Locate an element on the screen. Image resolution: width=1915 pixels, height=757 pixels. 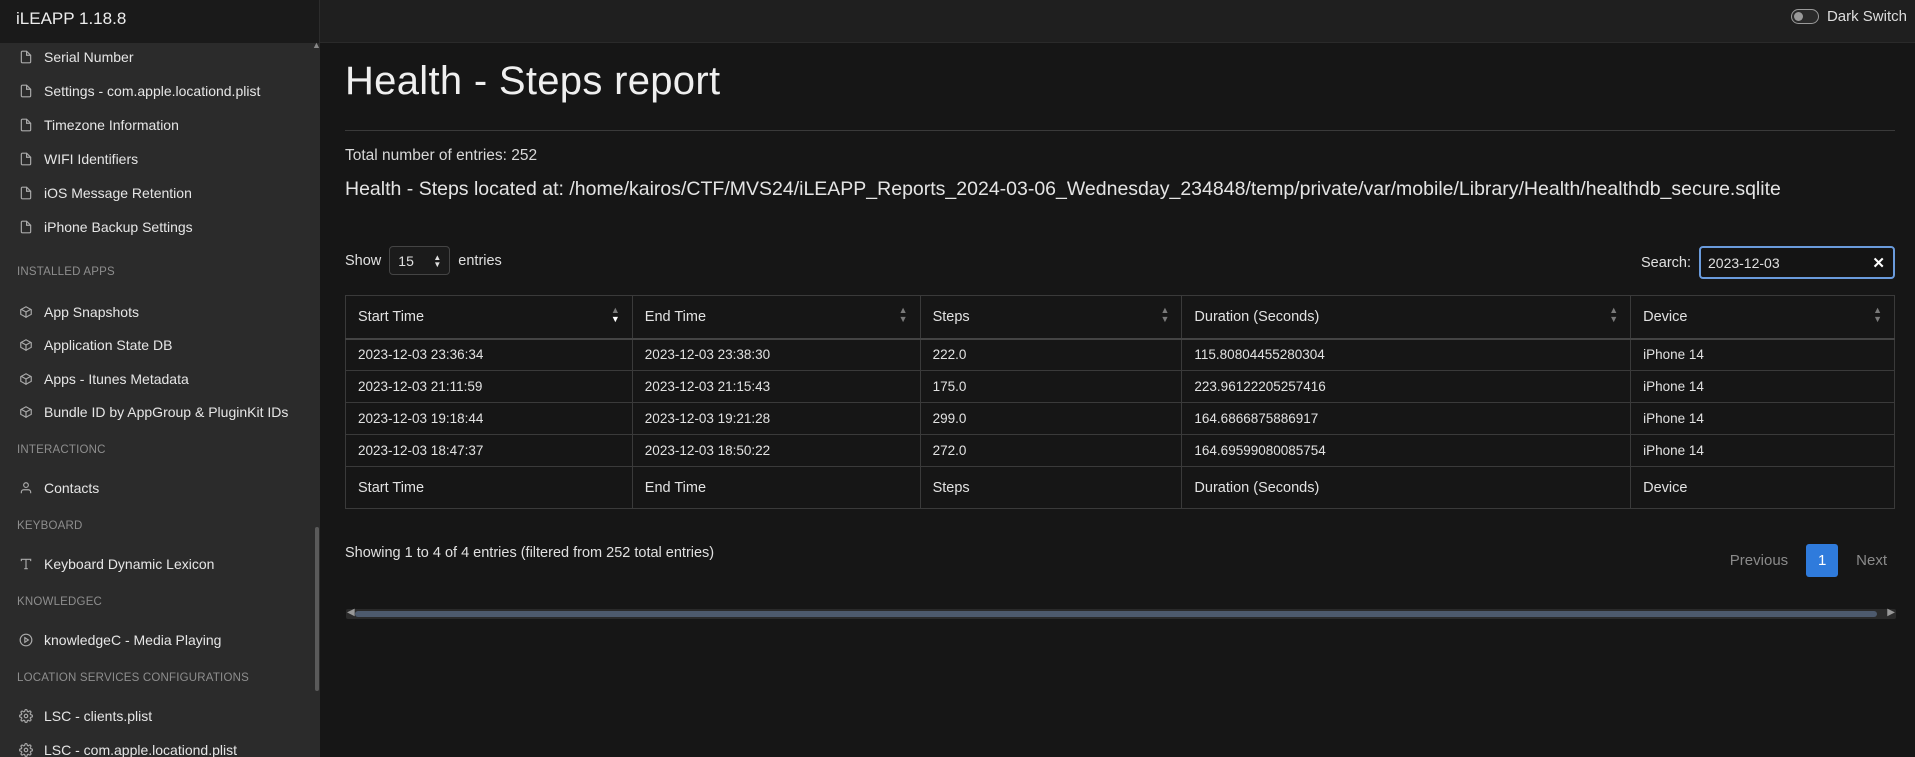
sidebar-item: Apps - Itunes Metadata is located at coordinates (94, 379).